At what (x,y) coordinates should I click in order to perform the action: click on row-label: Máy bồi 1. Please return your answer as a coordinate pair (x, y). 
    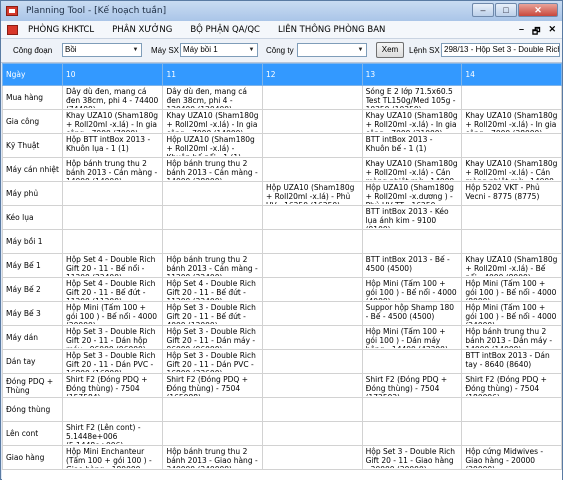
    Looking at the image, I should click on (32, 241).